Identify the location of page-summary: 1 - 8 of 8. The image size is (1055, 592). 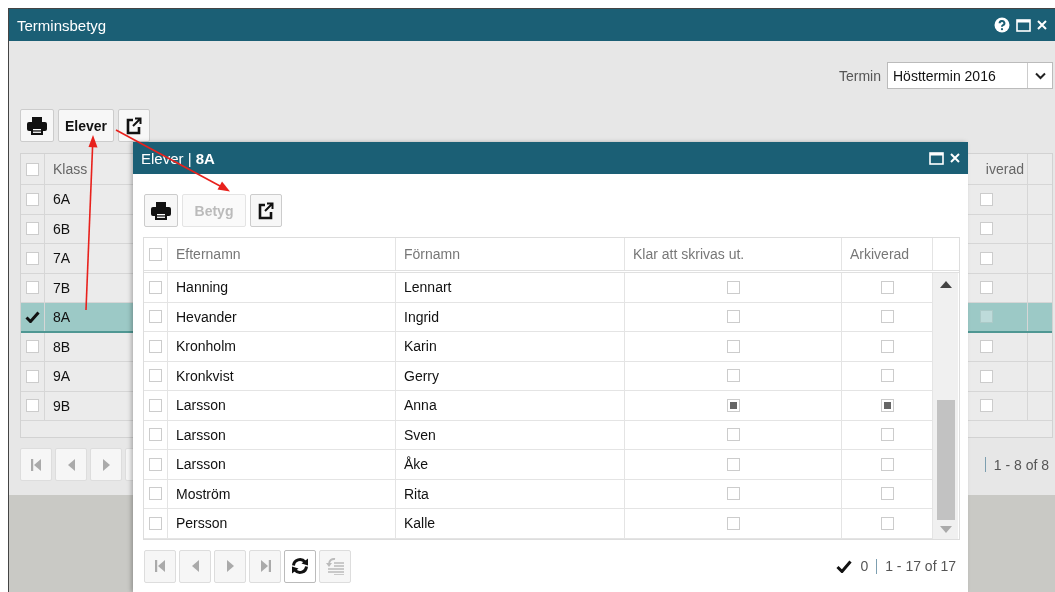
(1021, 464).